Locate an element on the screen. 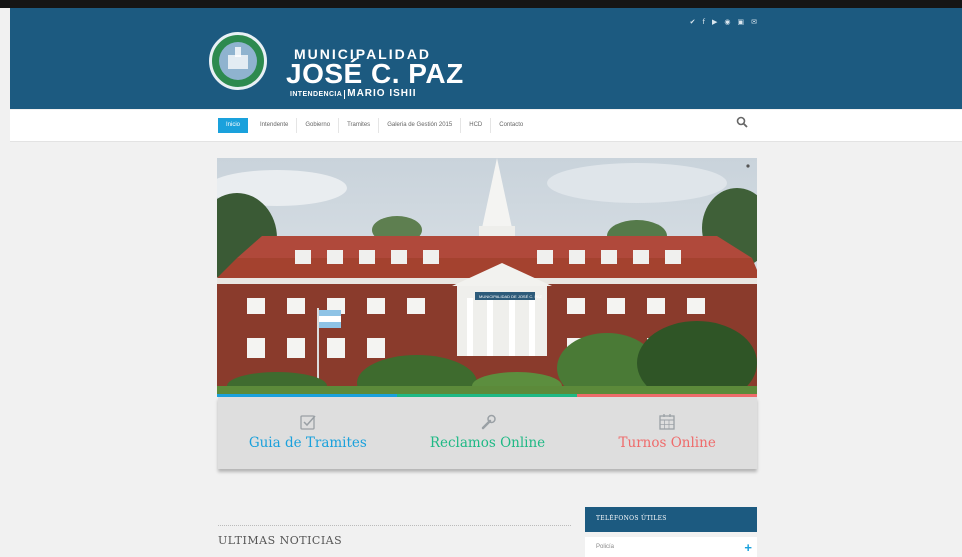 Image resolution: width=962 pixels, height=557 pixels. sidebar-phone-item: Policía + is located at coordinates (671, 547).